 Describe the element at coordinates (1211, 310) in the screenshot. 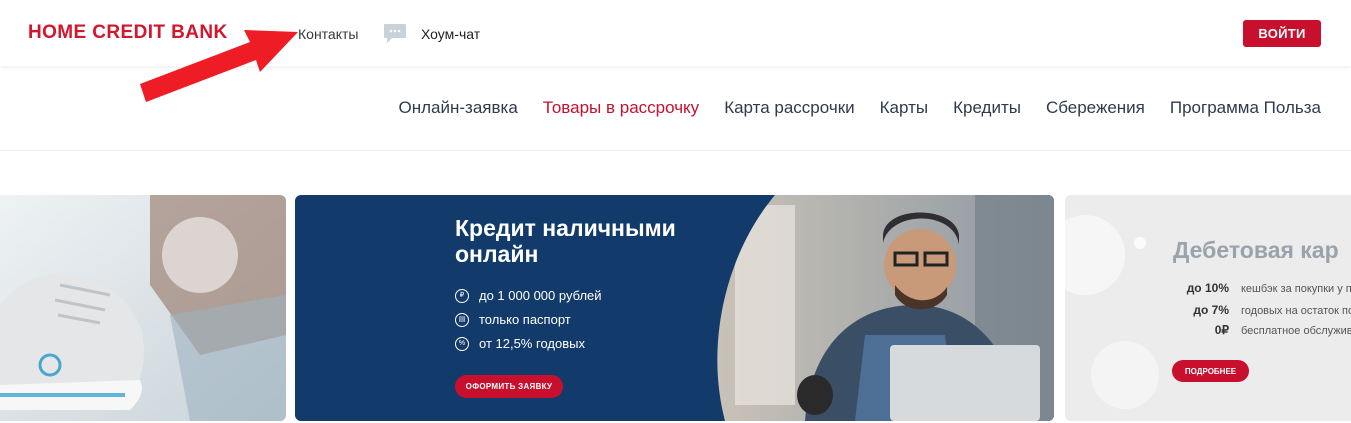

I see `benefit-value: до 7%` at that location.